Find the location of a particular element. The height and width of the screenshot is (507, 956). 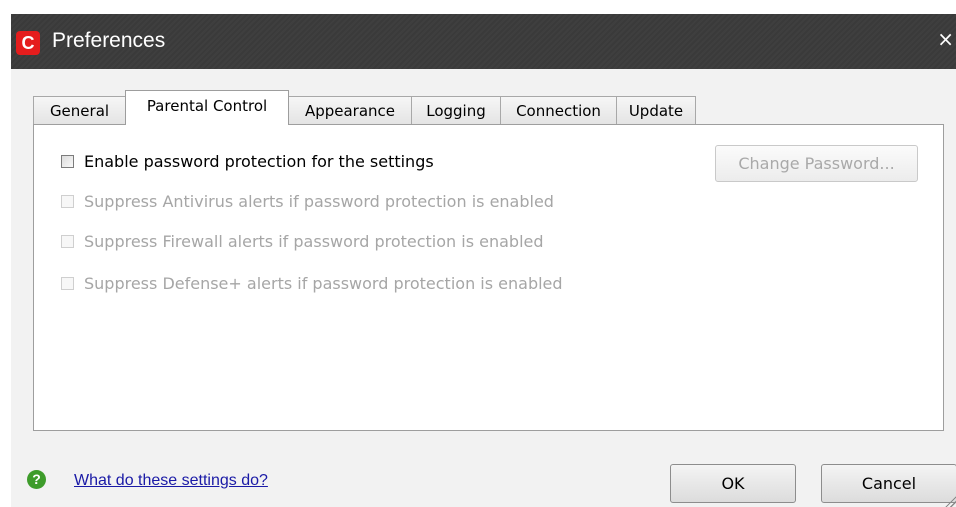

ok-button: OK is located at coordinates (733, 483).